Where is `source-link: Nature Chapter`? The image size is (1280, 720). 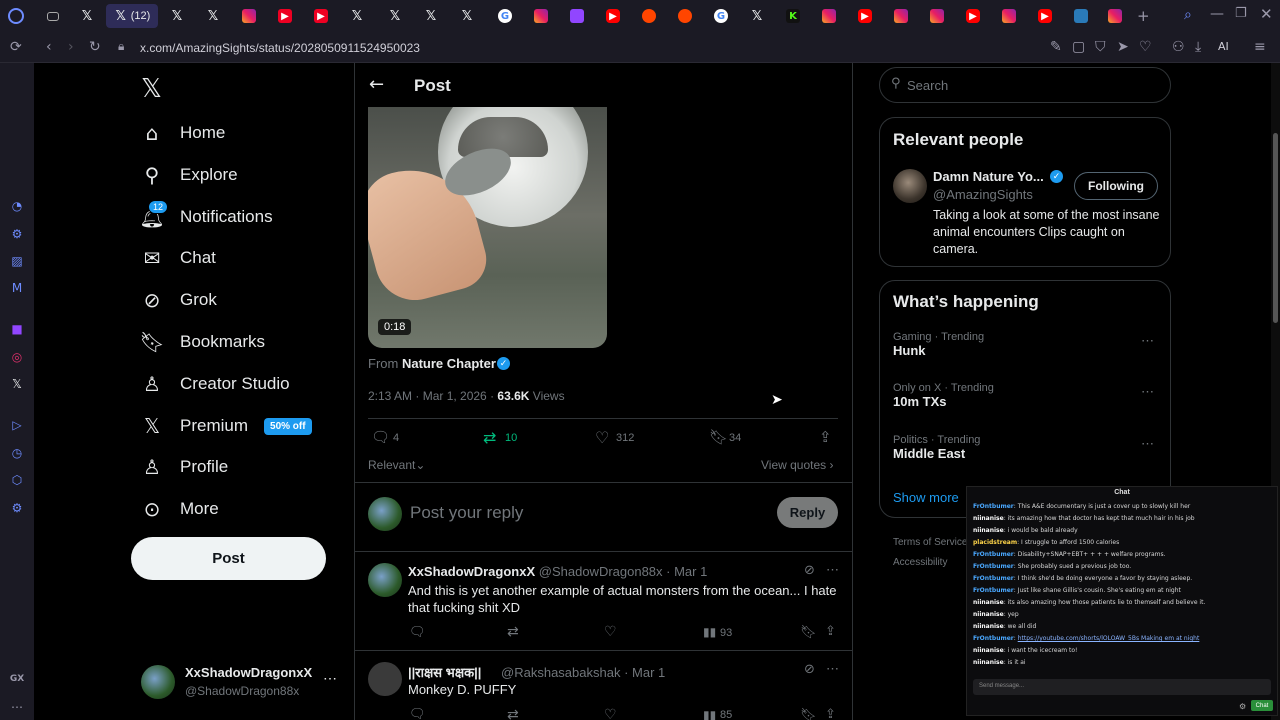
source-link: Nature Chapter is located at coordinates (449, 363).